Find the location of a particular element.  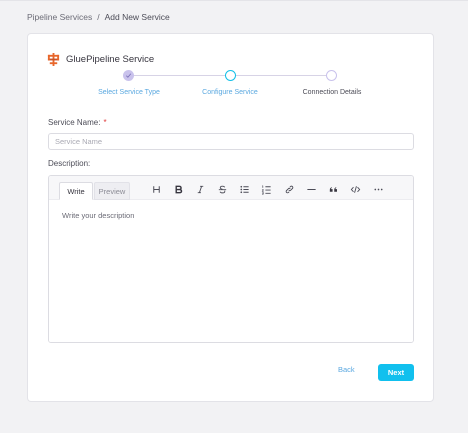

service-title: GluePipeline Service is located at coordinates (110, 59).